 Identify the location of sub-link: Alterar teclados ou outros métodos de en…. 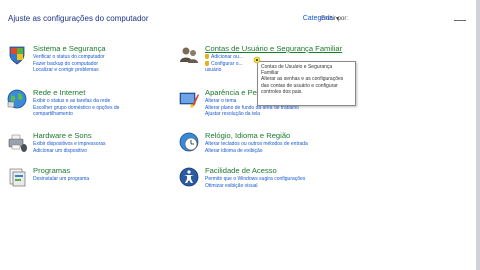
(256, 144).